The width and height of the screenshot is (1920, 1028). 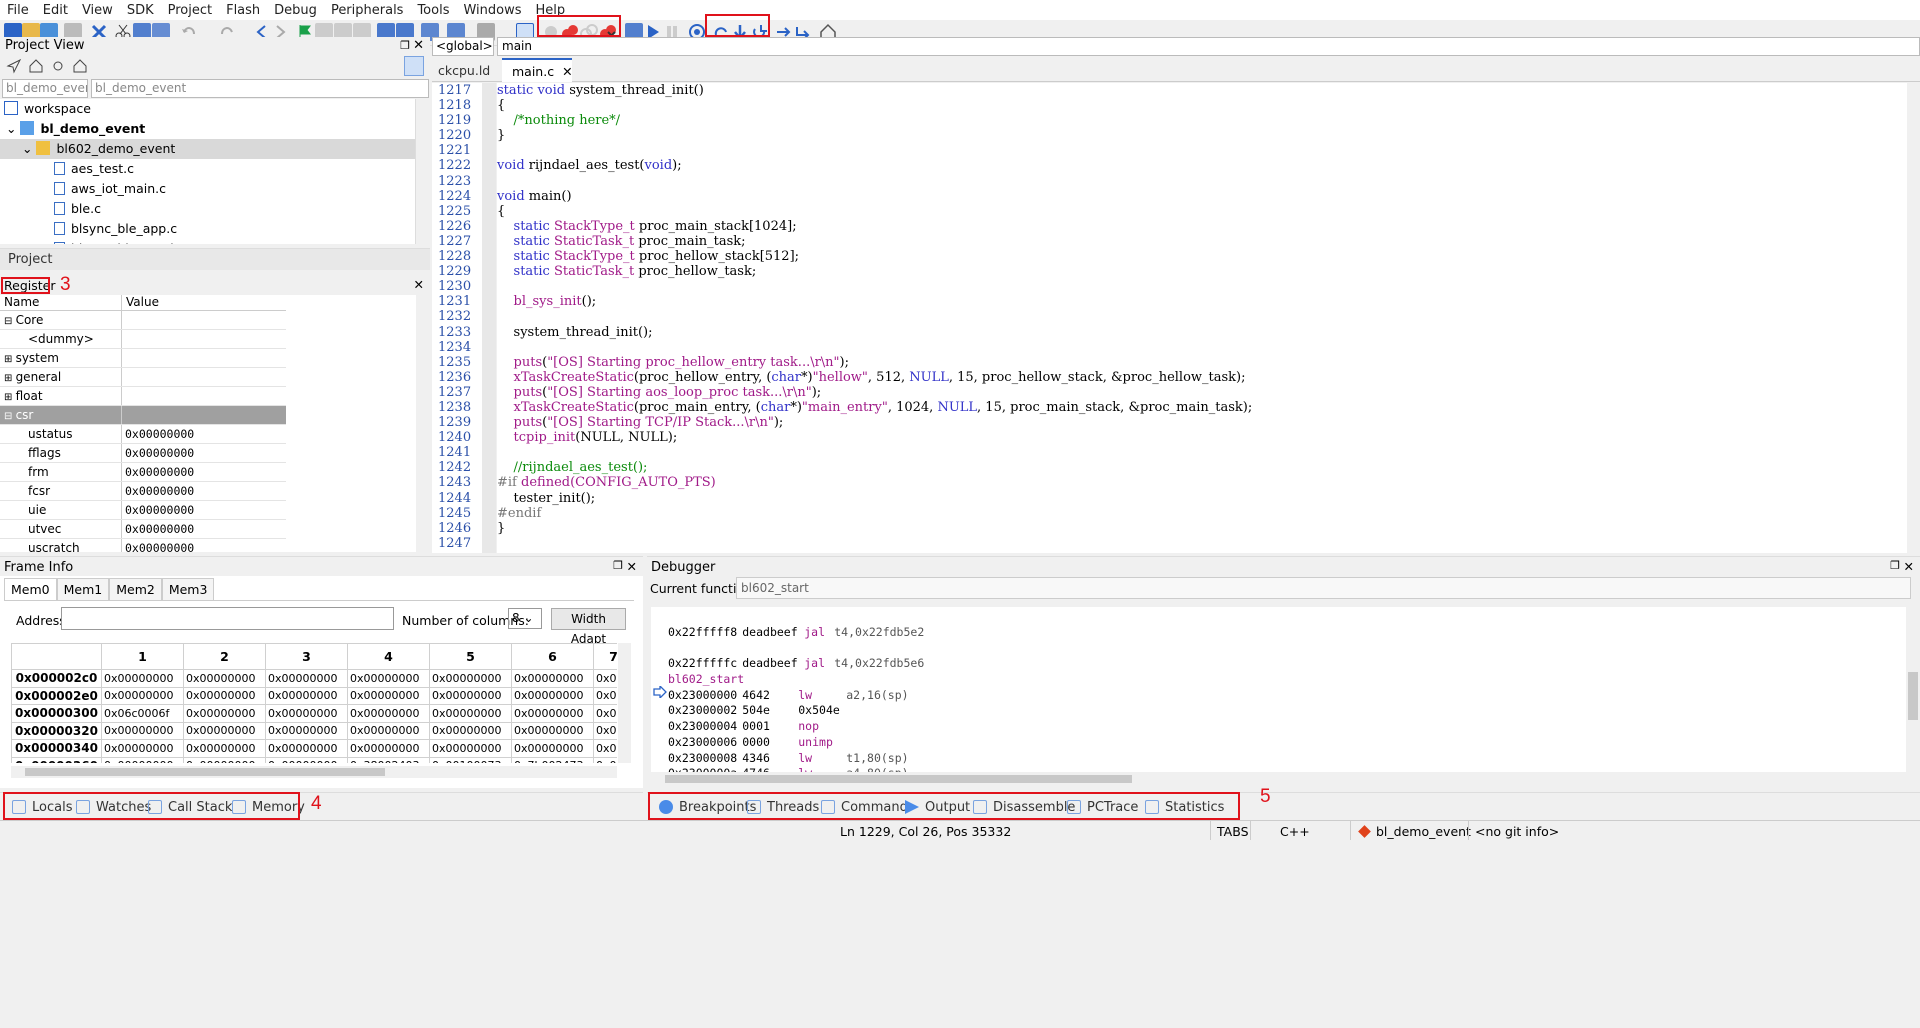 I want to click on memory-cell: 0x06c0006f, so click(x=142, y=713).